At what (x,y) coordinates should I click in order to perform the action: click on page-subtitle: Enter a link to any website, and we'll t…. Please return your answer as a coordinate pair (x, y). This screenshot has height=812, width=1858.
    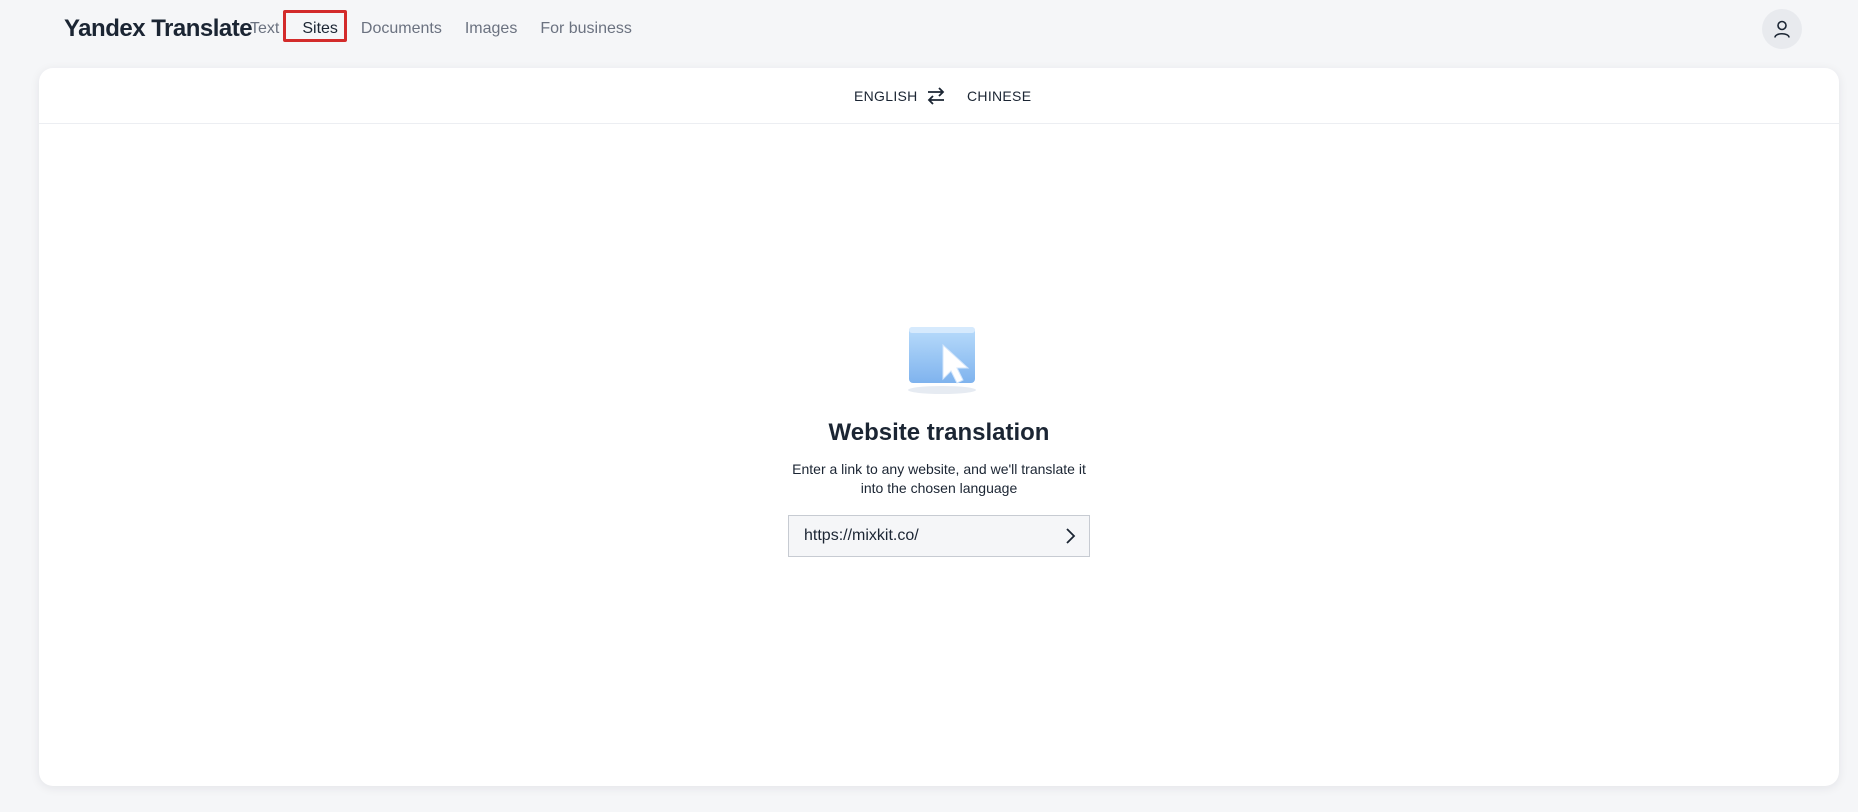
    Looking at the image, I should click on (939, 478).